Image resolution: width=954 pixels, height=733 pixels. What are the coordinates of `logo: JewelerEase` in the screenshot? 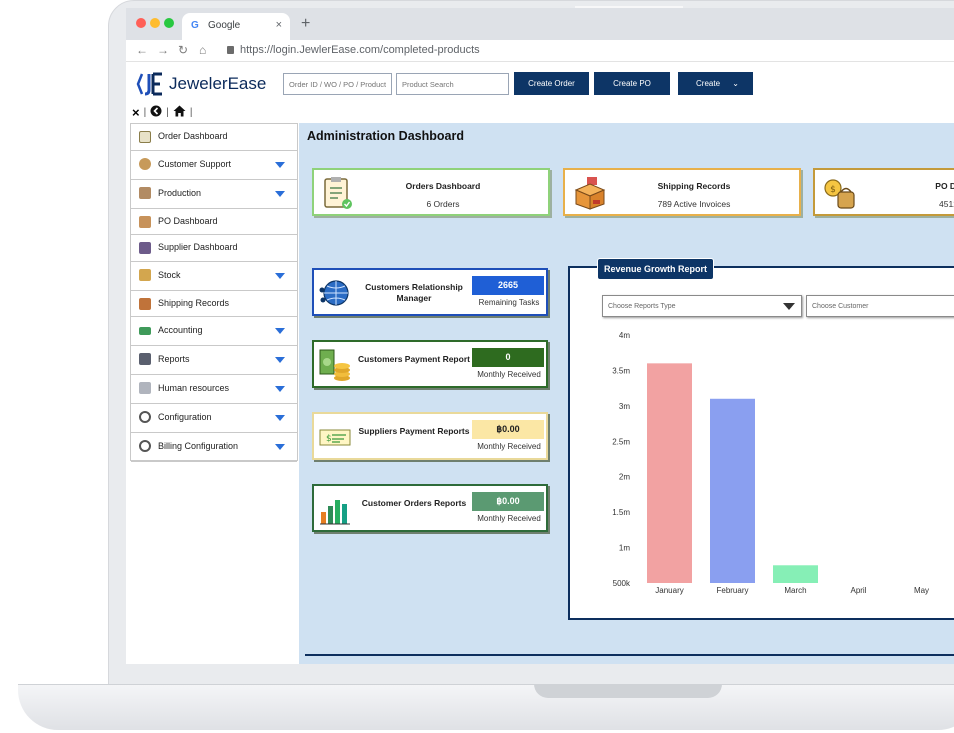 It's located at (201, 84).